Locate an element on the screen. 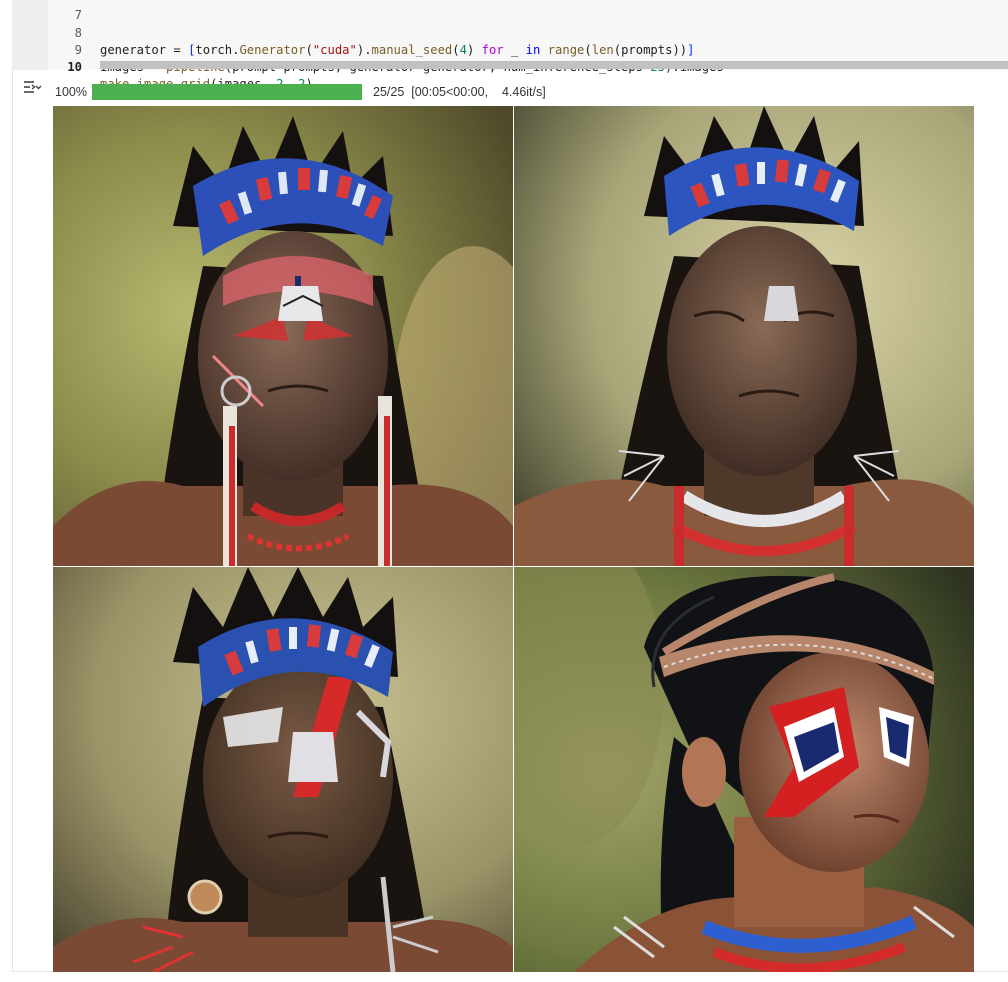  line-number: 7 is located at coordinates (78, 15).